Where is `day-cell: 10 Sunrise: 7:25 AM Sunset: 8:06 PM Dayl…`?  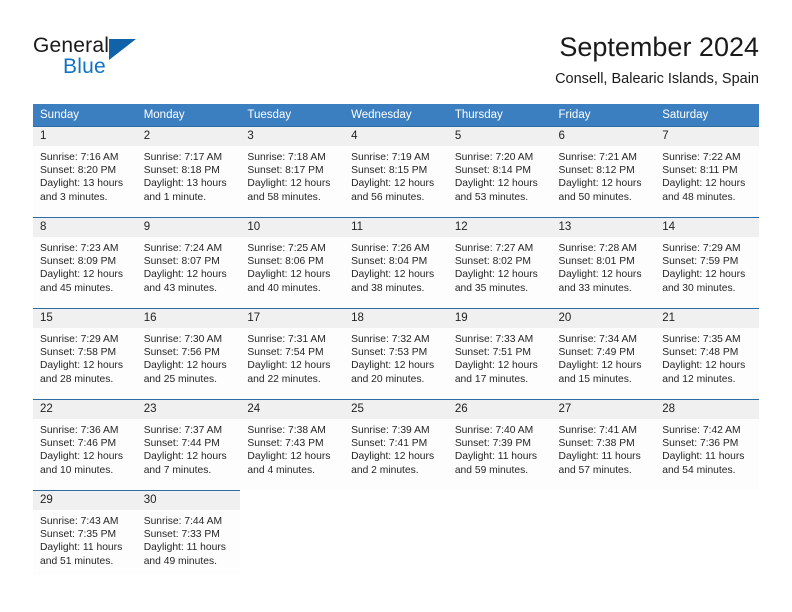 day-cell: 10 Sunrise: 7:25 AM Sunset: 8:06 PM Dayl… is located at coordinates (292, 263).